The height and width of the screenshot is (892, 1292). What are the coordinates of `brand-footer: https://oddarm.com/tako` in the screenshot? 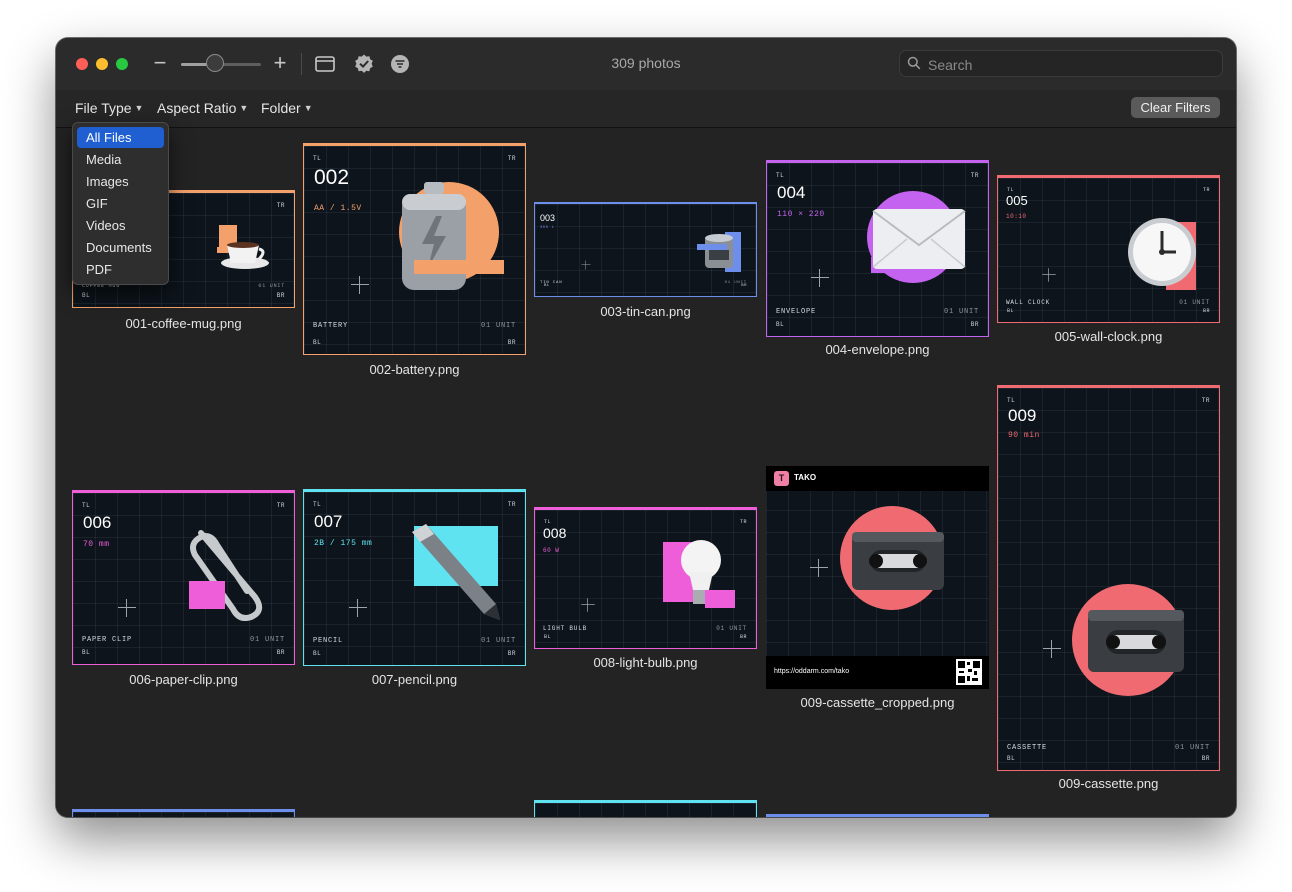 It's located at (877, 672).